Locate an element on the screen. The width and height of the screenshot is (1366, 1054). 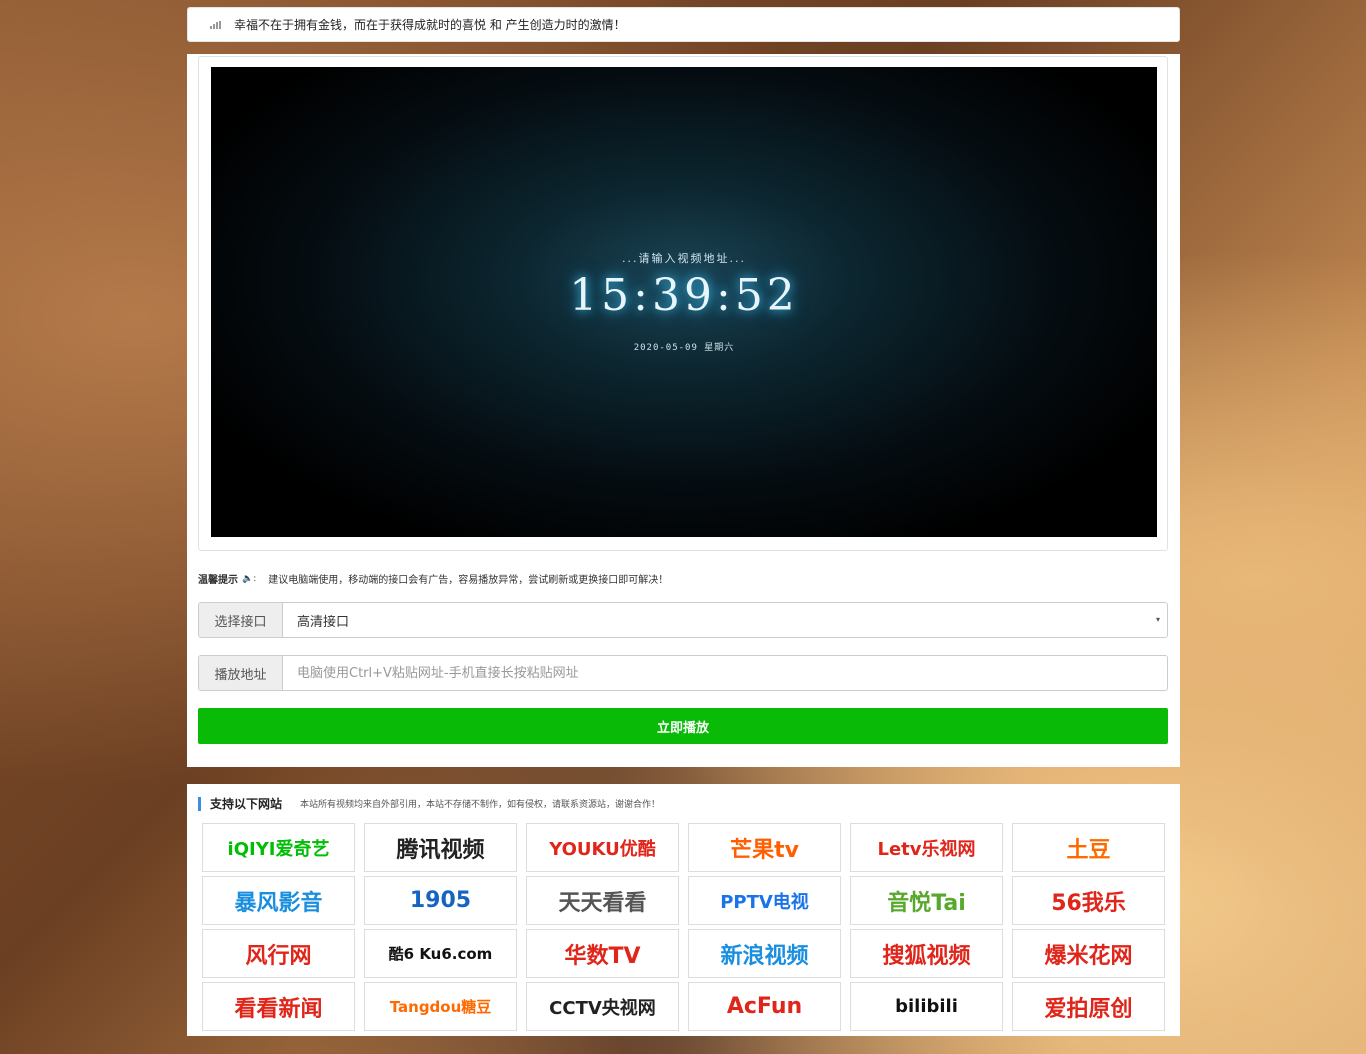
site-logo-text: bilibili is located at coordinates (926, 1006).